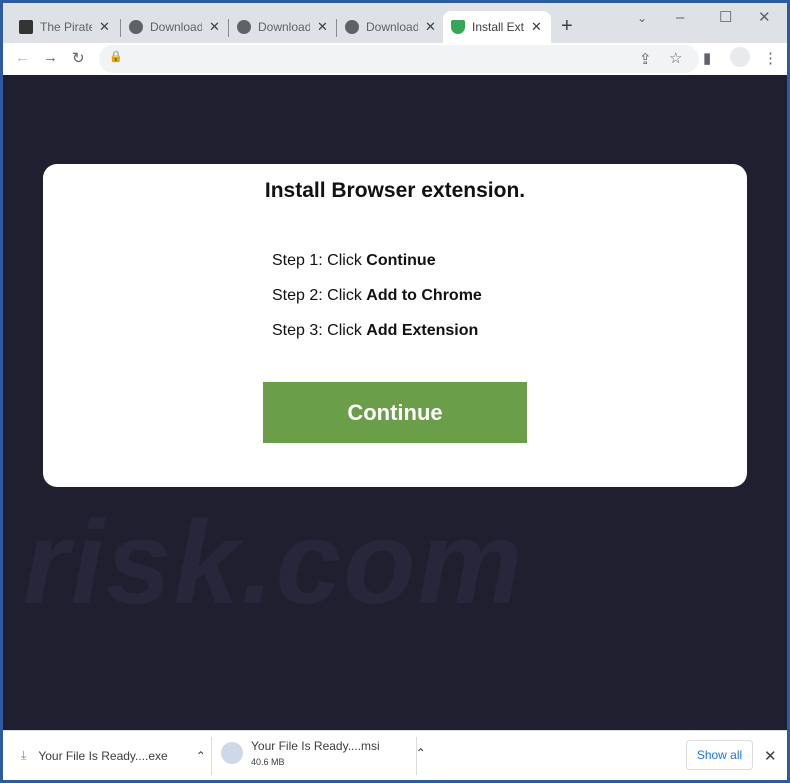 This screenshot has width=790, height=783. What do you see at coordinates (391, 27) in the screenshot?
I see `tab-download-3: Download ✕` at bounding box center [391, 27].